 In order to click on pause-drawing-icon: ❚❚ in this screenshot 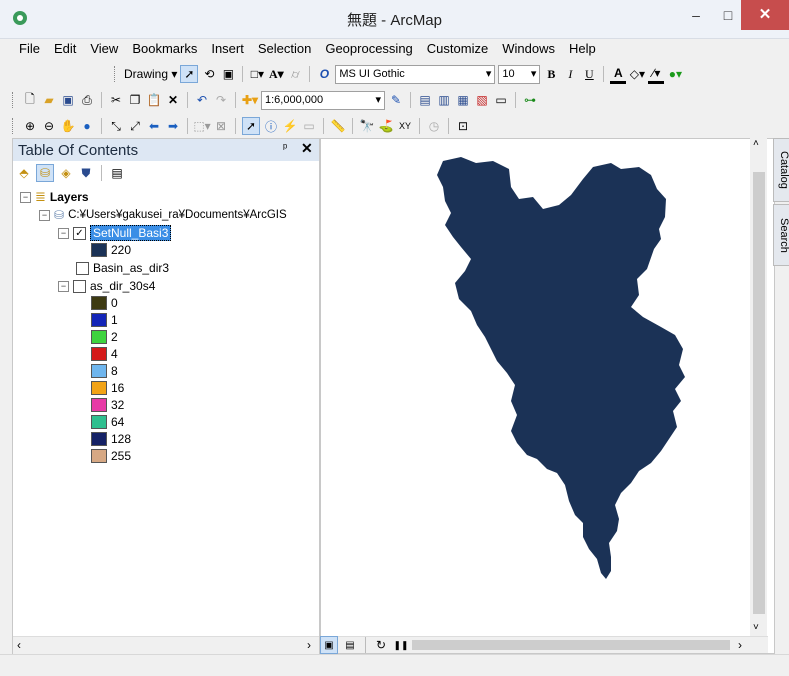, I will do `click(401, 645)`.